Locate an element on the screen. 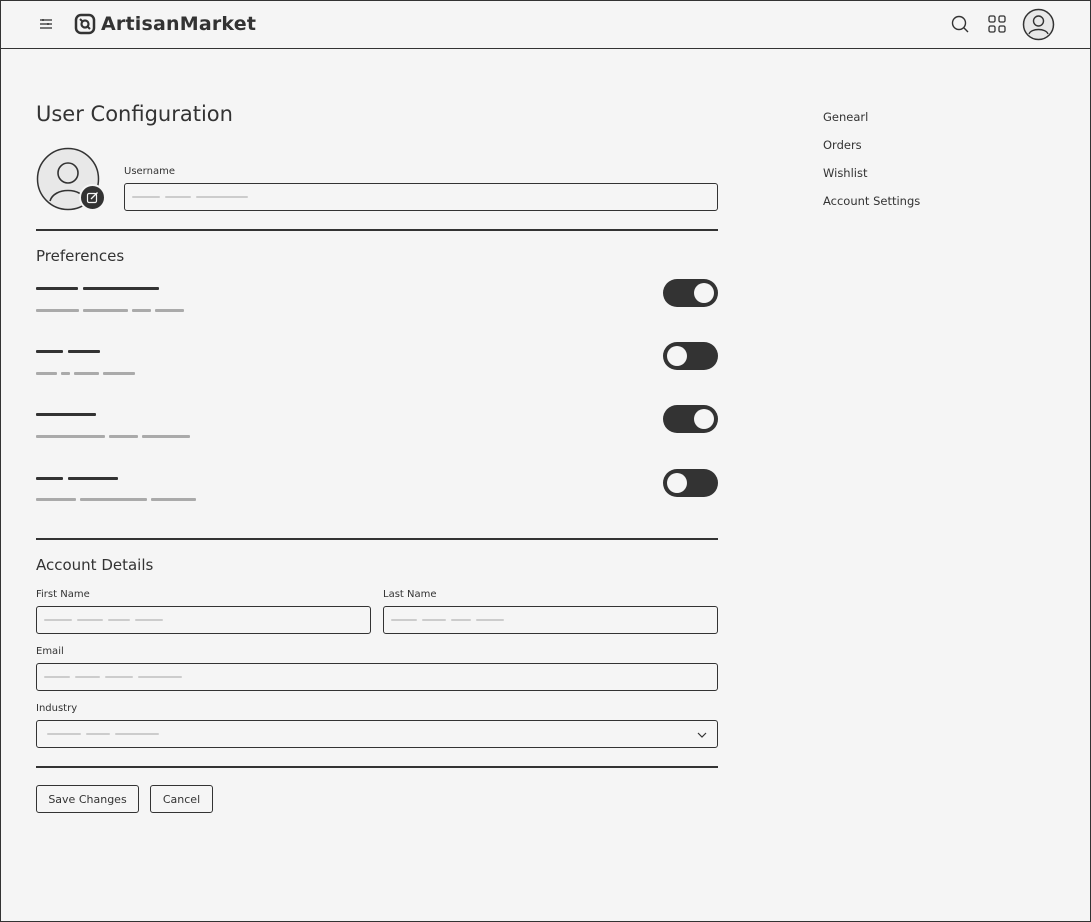 The height and width of the screenshot is (922, 1091). logo-icon is located at coordinates (85, 24).